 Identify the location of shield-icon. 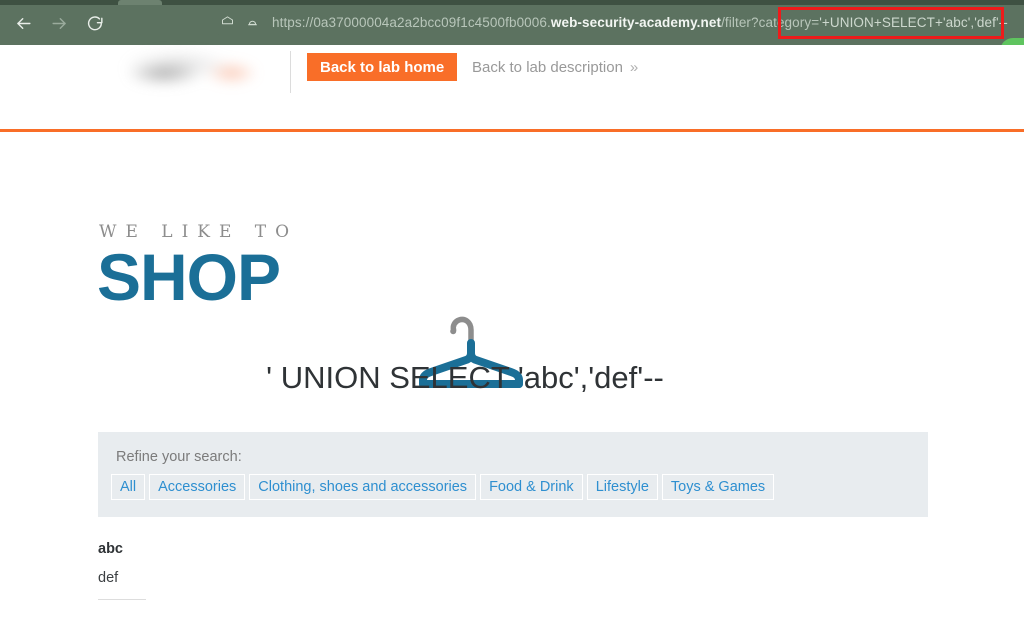
(227, 22).